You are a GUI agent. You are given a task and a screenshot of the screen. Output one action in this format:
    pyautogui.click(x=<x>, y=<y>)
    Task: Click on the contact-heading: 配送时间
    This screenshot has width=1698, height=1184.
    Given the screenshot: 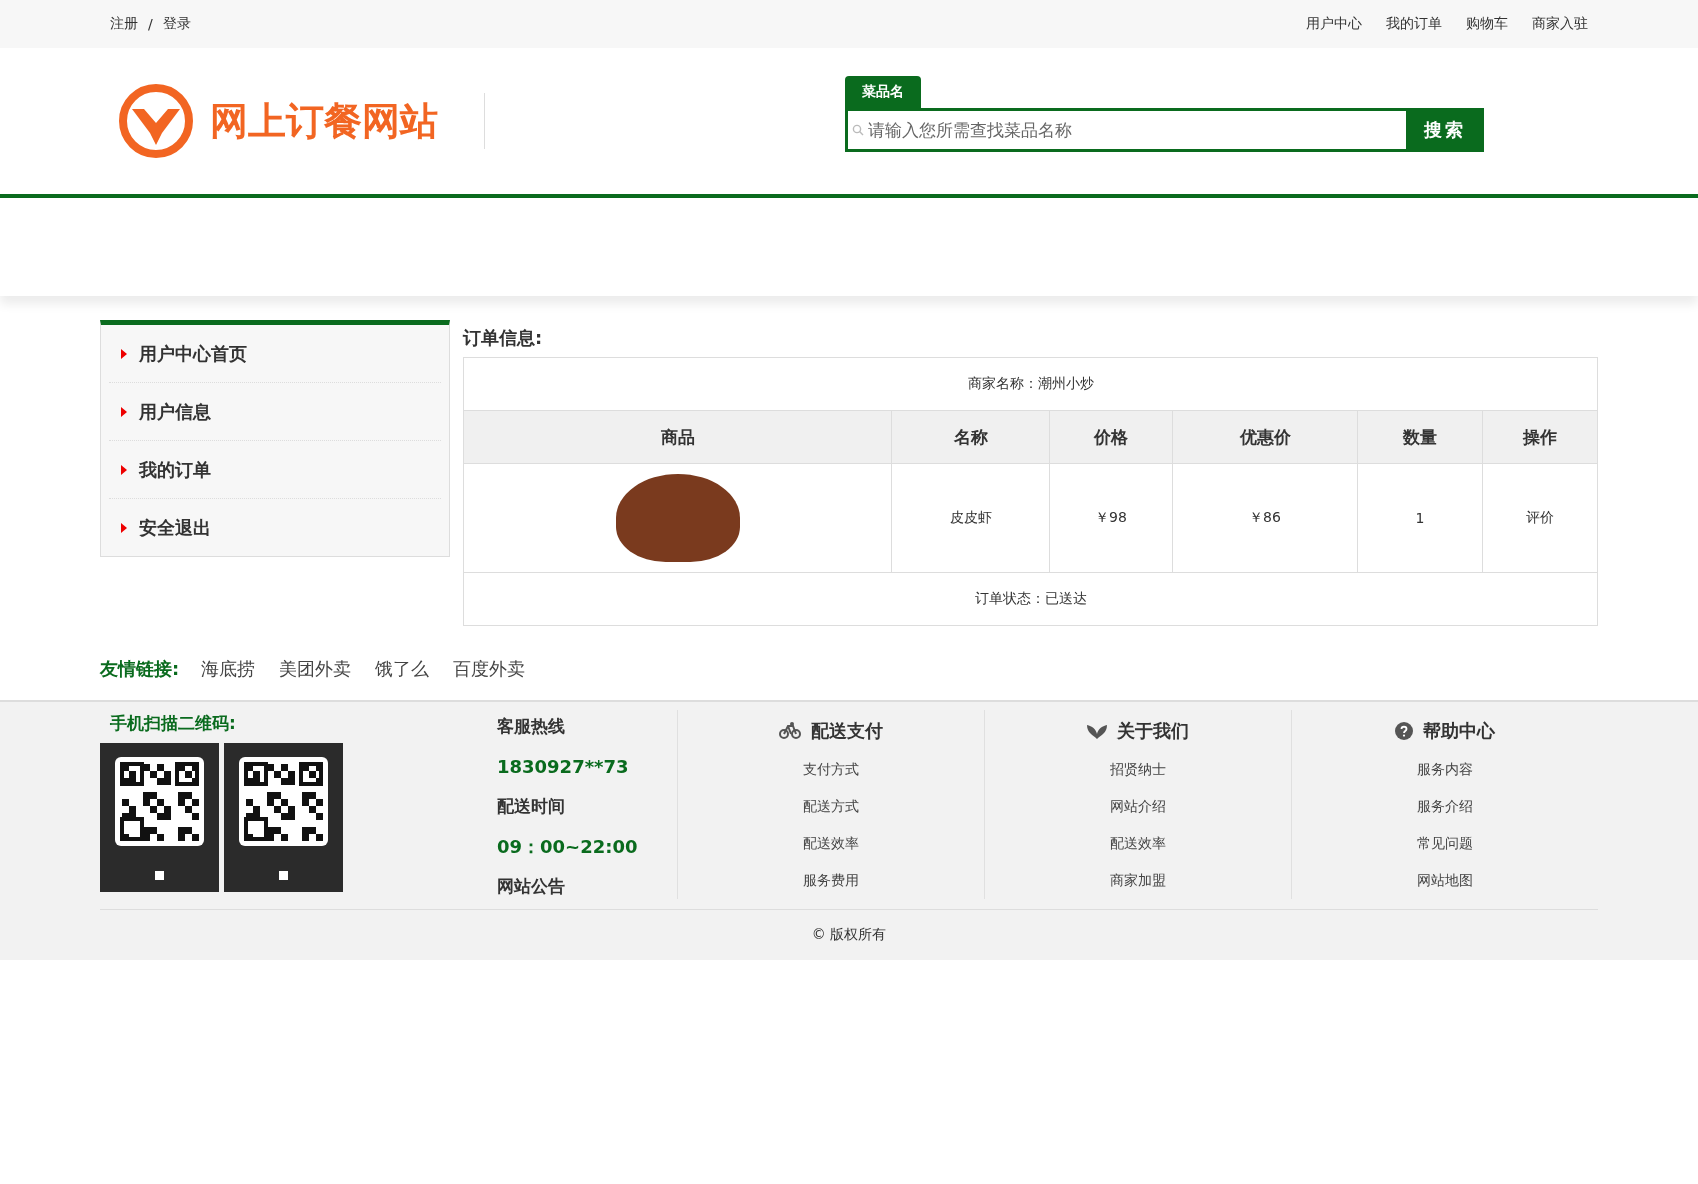 What is the action you would take?
    pyautogui.click(x=531, y=806)
    